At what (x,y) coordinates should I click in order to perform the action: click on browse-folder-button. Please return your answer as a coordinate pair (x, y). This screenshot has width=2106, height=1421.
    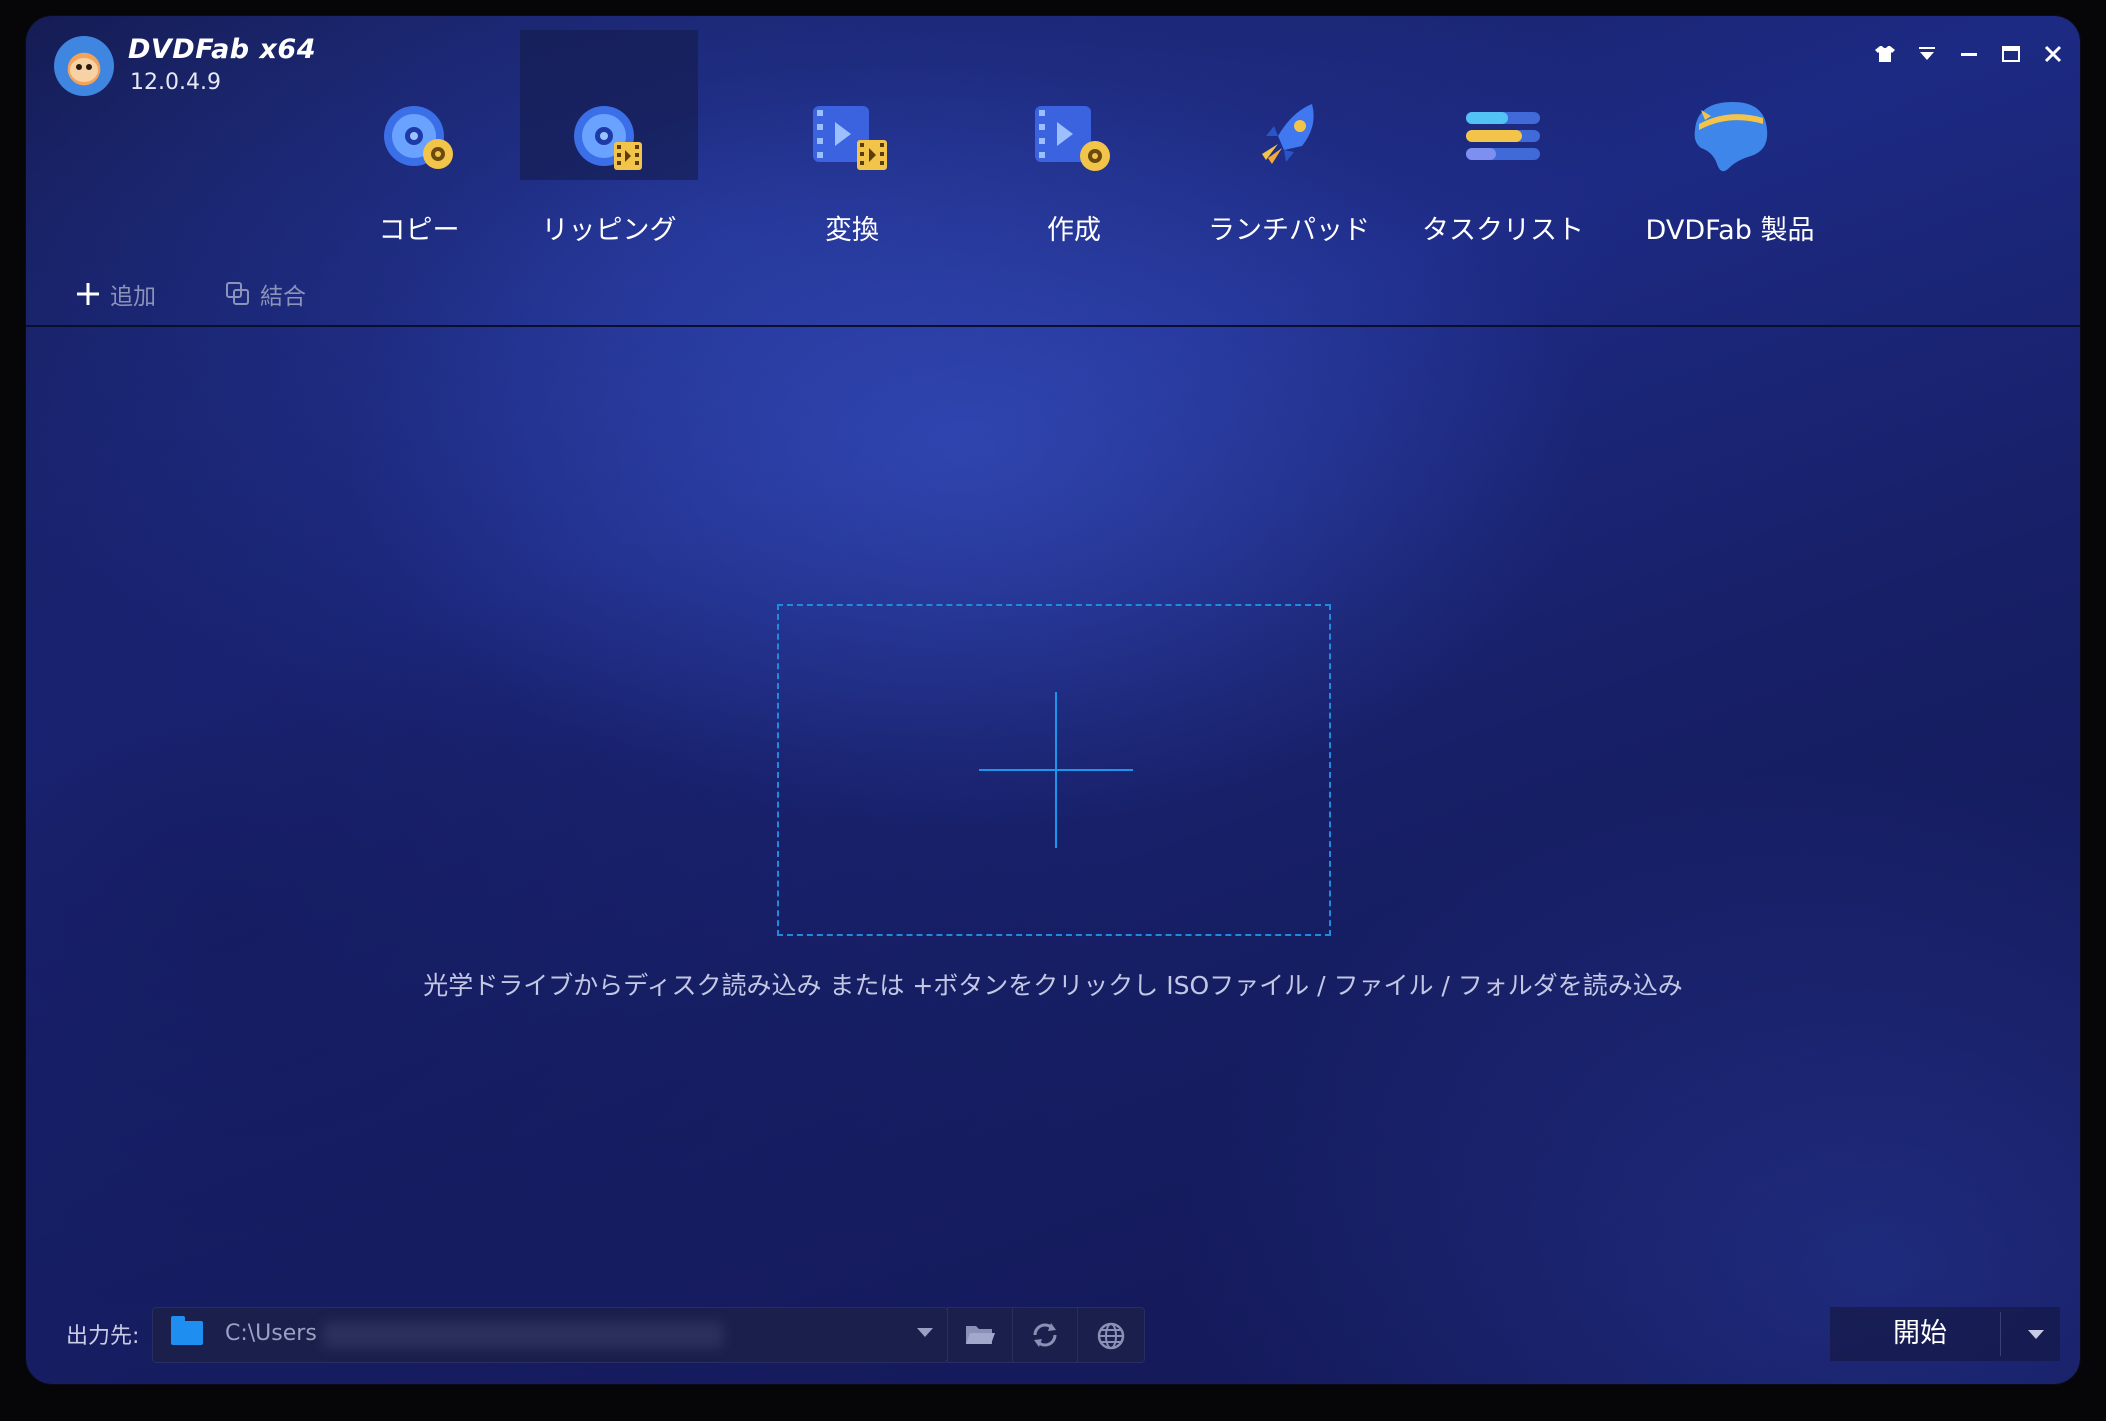
    Looking at the image, I should click on (980, 1335).